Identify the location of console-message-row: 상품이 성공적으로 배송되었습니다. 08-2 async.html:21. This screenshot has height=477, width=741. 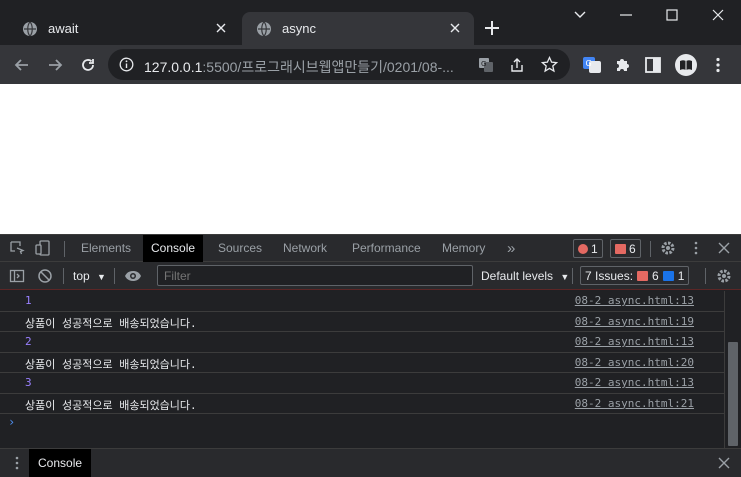
(362, 404).